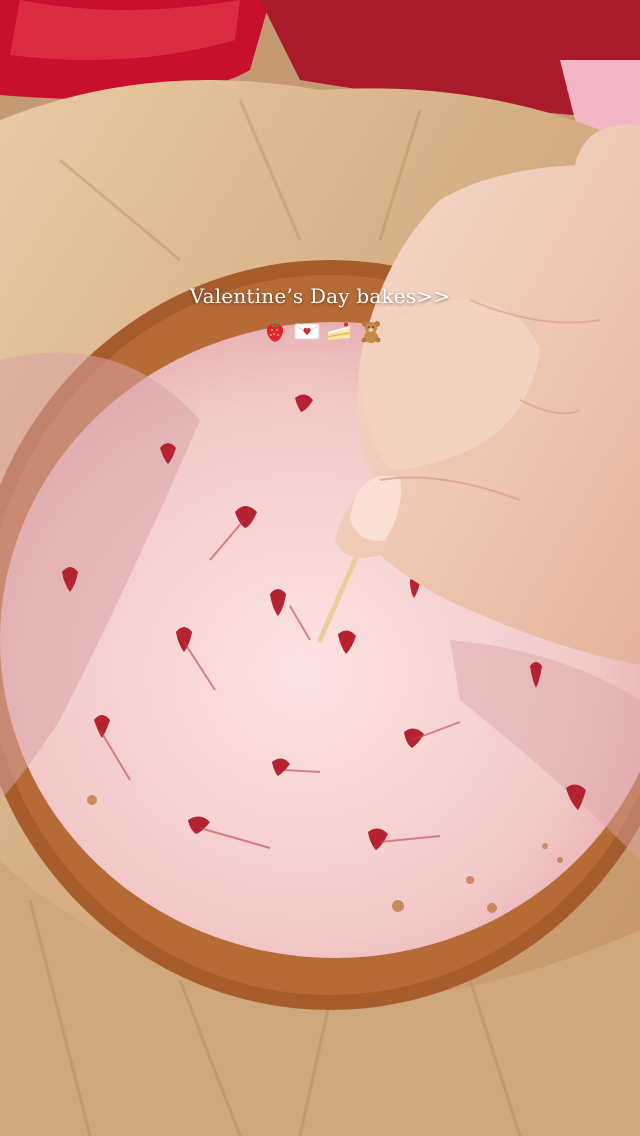 The image size is (640, 1136). Describe the element at coordinates (320, 296) in the screenshot. I see `story-caption: Valentine’s Day bakes>>` at that location.